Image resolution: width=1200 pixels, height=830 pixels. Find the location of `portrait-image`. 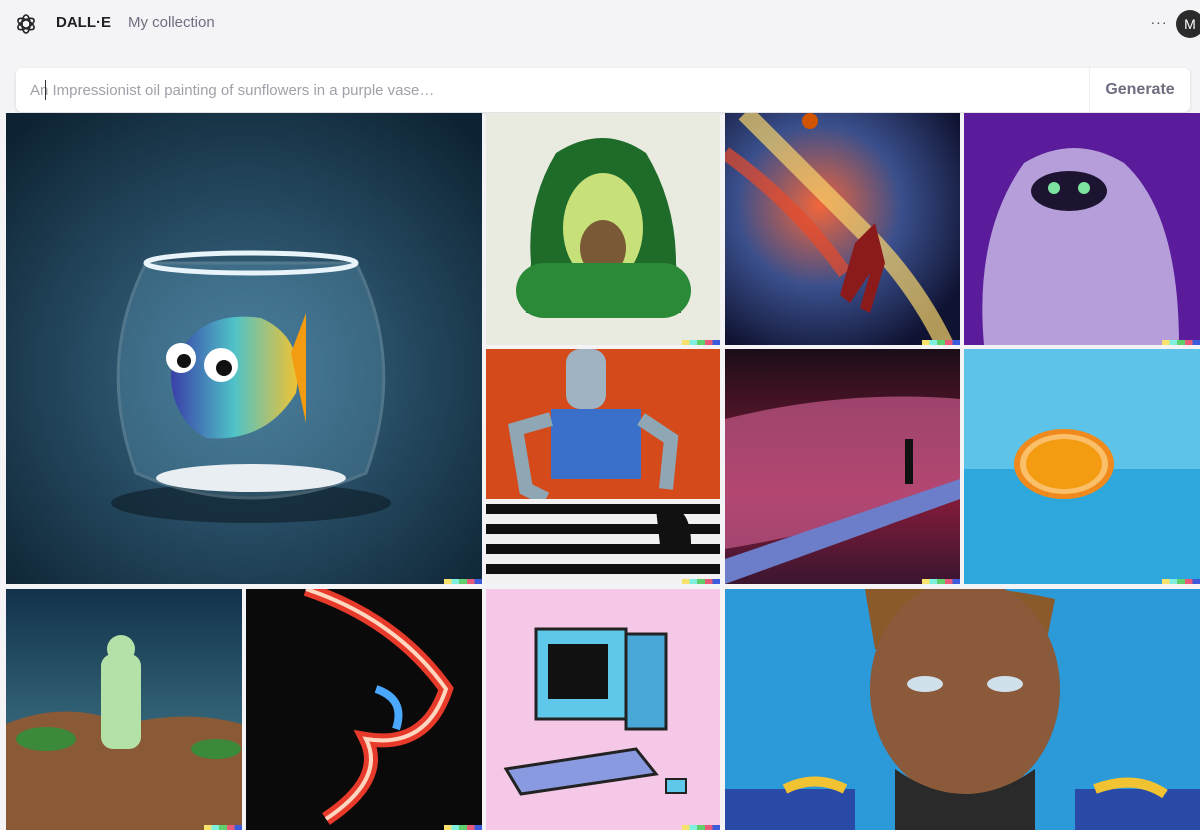

portrait-image is located at coordinates (962, 709).